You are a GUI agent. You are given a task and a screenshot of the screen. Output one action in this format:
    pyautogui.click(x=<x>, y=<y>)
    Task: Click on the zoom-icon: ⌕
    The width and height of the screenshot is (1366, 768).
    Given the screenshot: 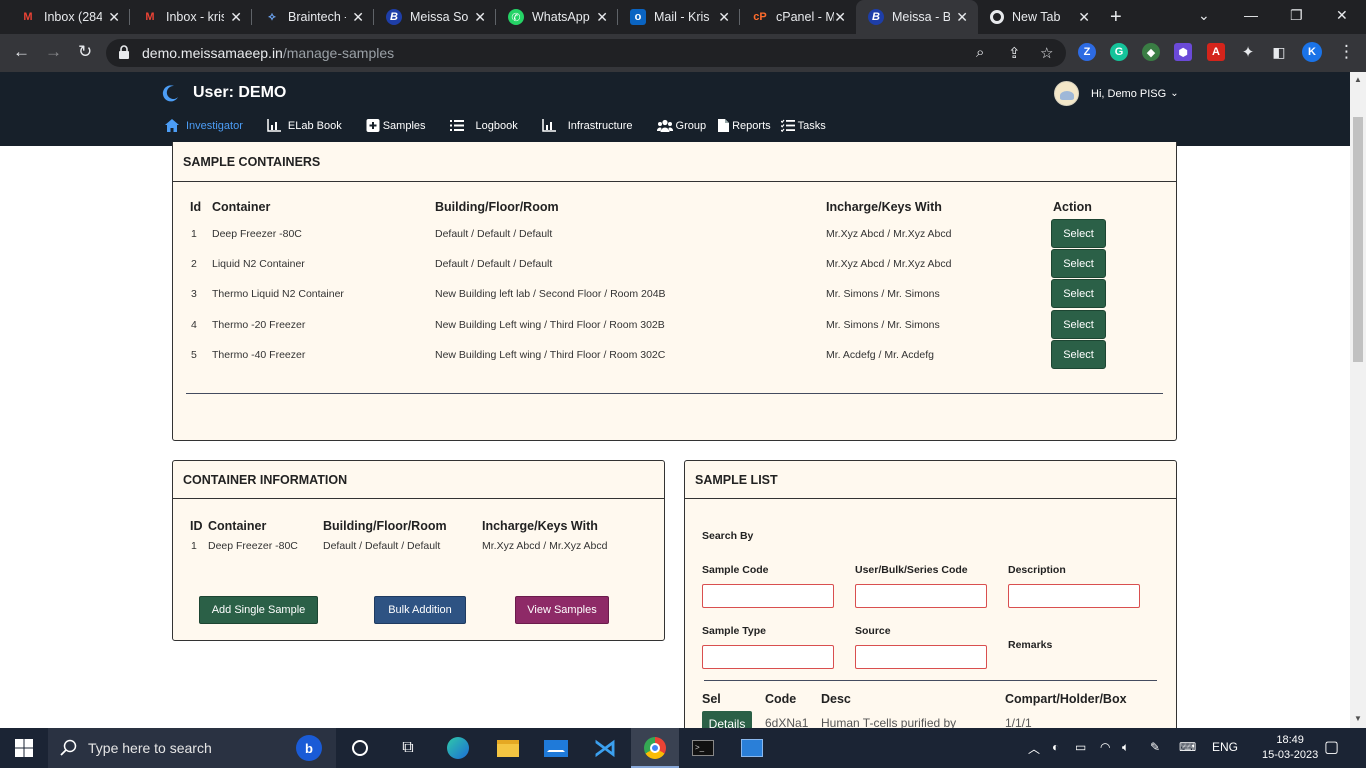 What is the action you would take?
    pyautogui.click(x=980, y=52)
    